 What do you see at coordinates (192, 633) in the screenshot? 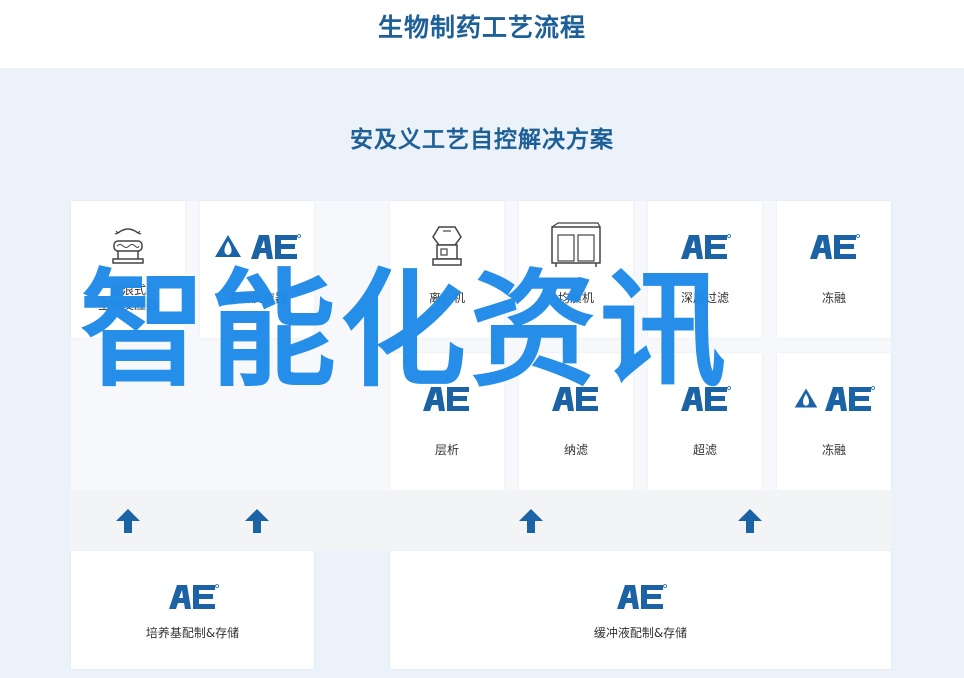
I see `card-label: 培养基配制&存储` at bounding box center [192, 633].